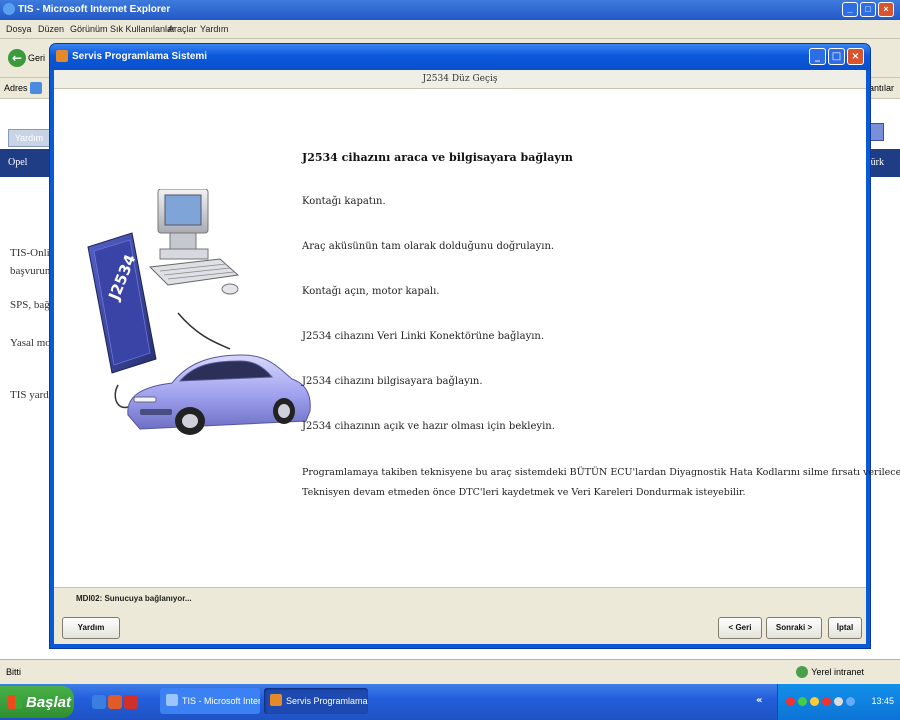 The width and height of the screenshot is (900, 720). I want to click on step-item: J2534 cihazını bilgisayara bağlayın., so click(392, 381).